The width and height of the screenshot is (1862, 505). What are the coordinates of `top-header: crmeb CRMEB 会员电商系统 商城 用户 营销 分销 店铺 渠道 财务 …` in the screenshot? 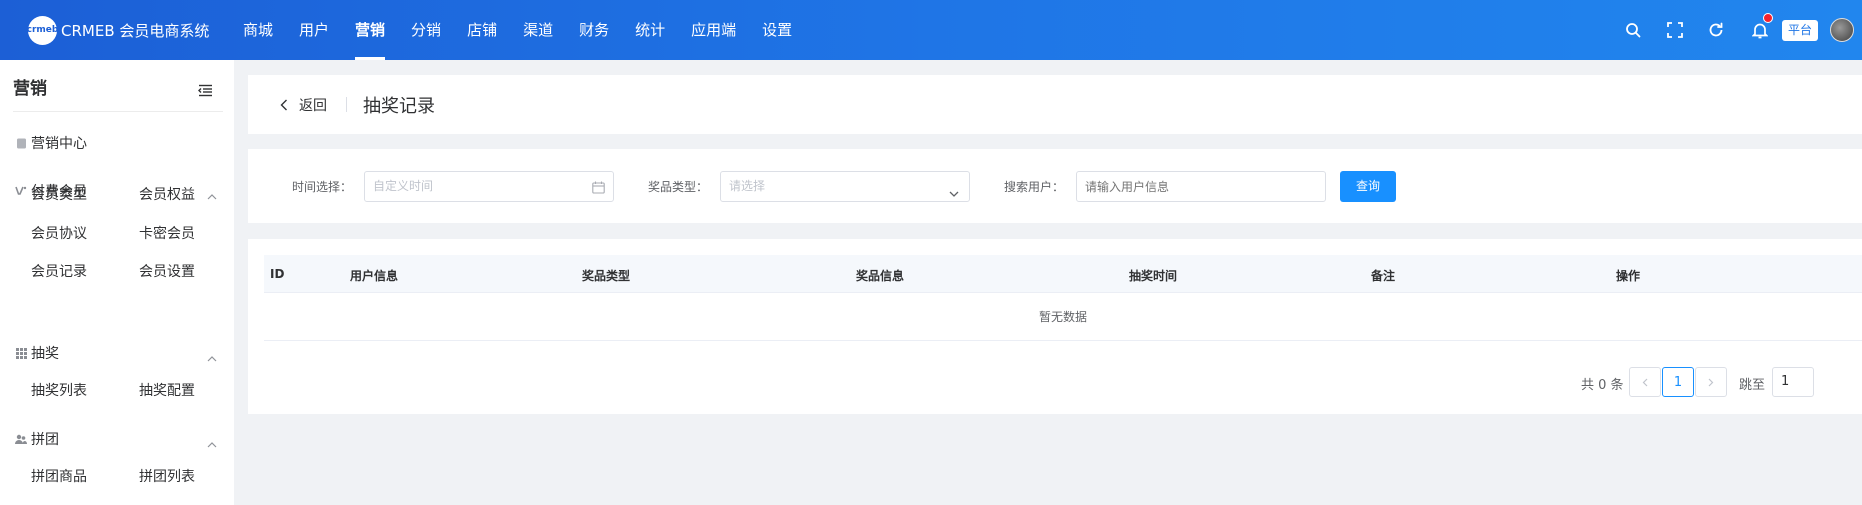 It's located at (931, 30).